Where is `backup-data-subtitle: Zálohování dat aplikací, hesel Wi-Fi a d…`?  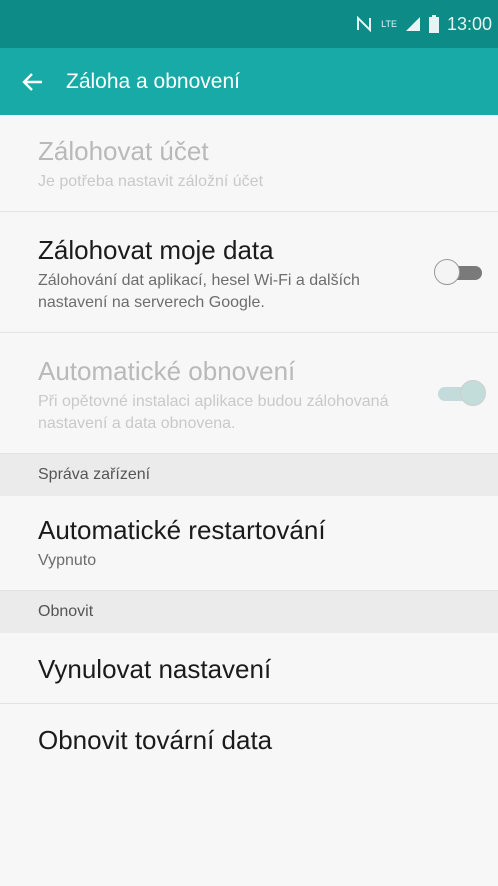 backup-data-subtitle: Zálohování dat aplikací, hesel Wi-Fi a d… is located at coordinates (199, 291).